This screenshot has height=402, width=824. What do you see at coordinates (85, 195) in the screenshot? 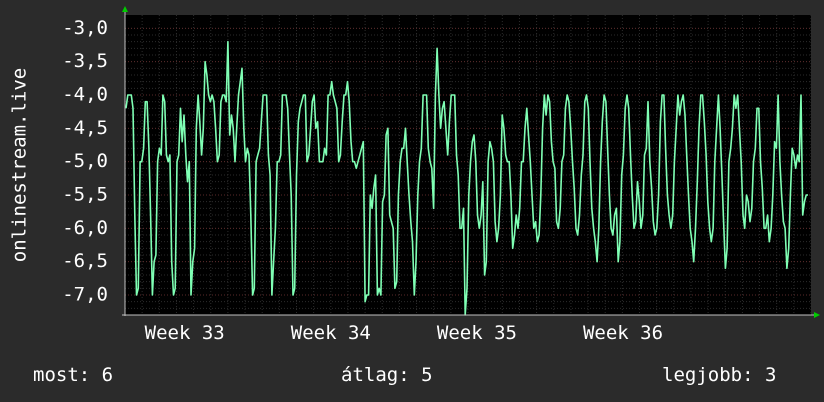
I see `y-tick-label: -5,5` at bounding box center [85, 195].